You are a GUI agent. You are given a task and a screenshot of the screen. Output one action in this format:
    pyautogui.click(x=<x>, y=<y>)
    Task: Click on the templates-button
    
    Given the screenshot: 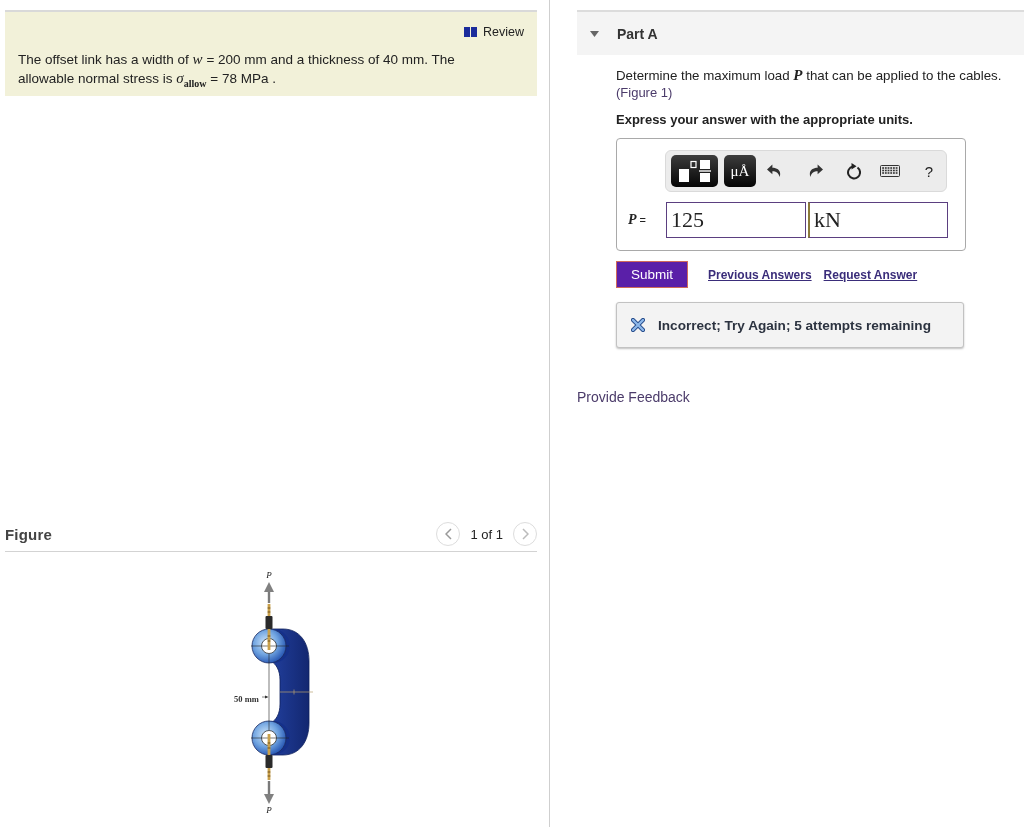 What is the action you would take?
    pyautogui.click(x=694, y=171)
    